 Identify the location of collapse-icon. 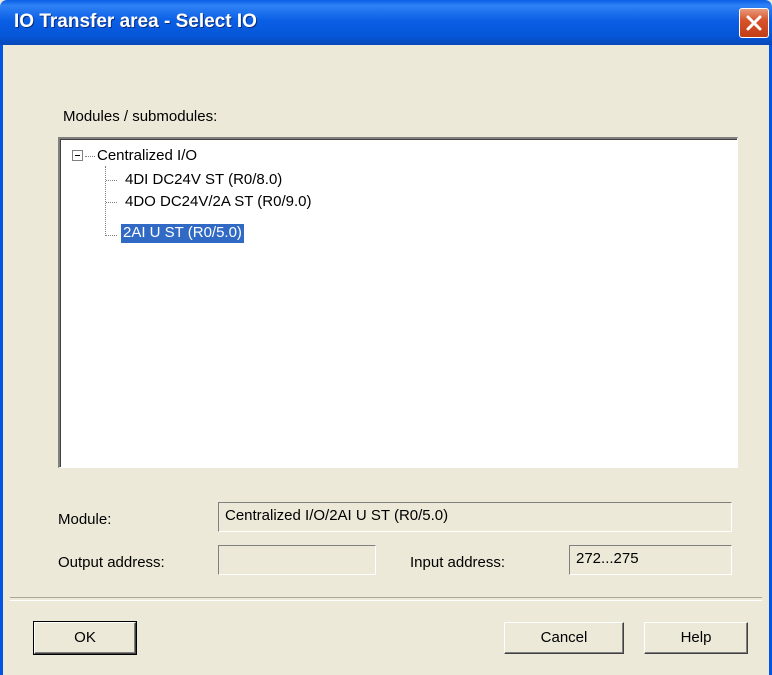
(77, 155).